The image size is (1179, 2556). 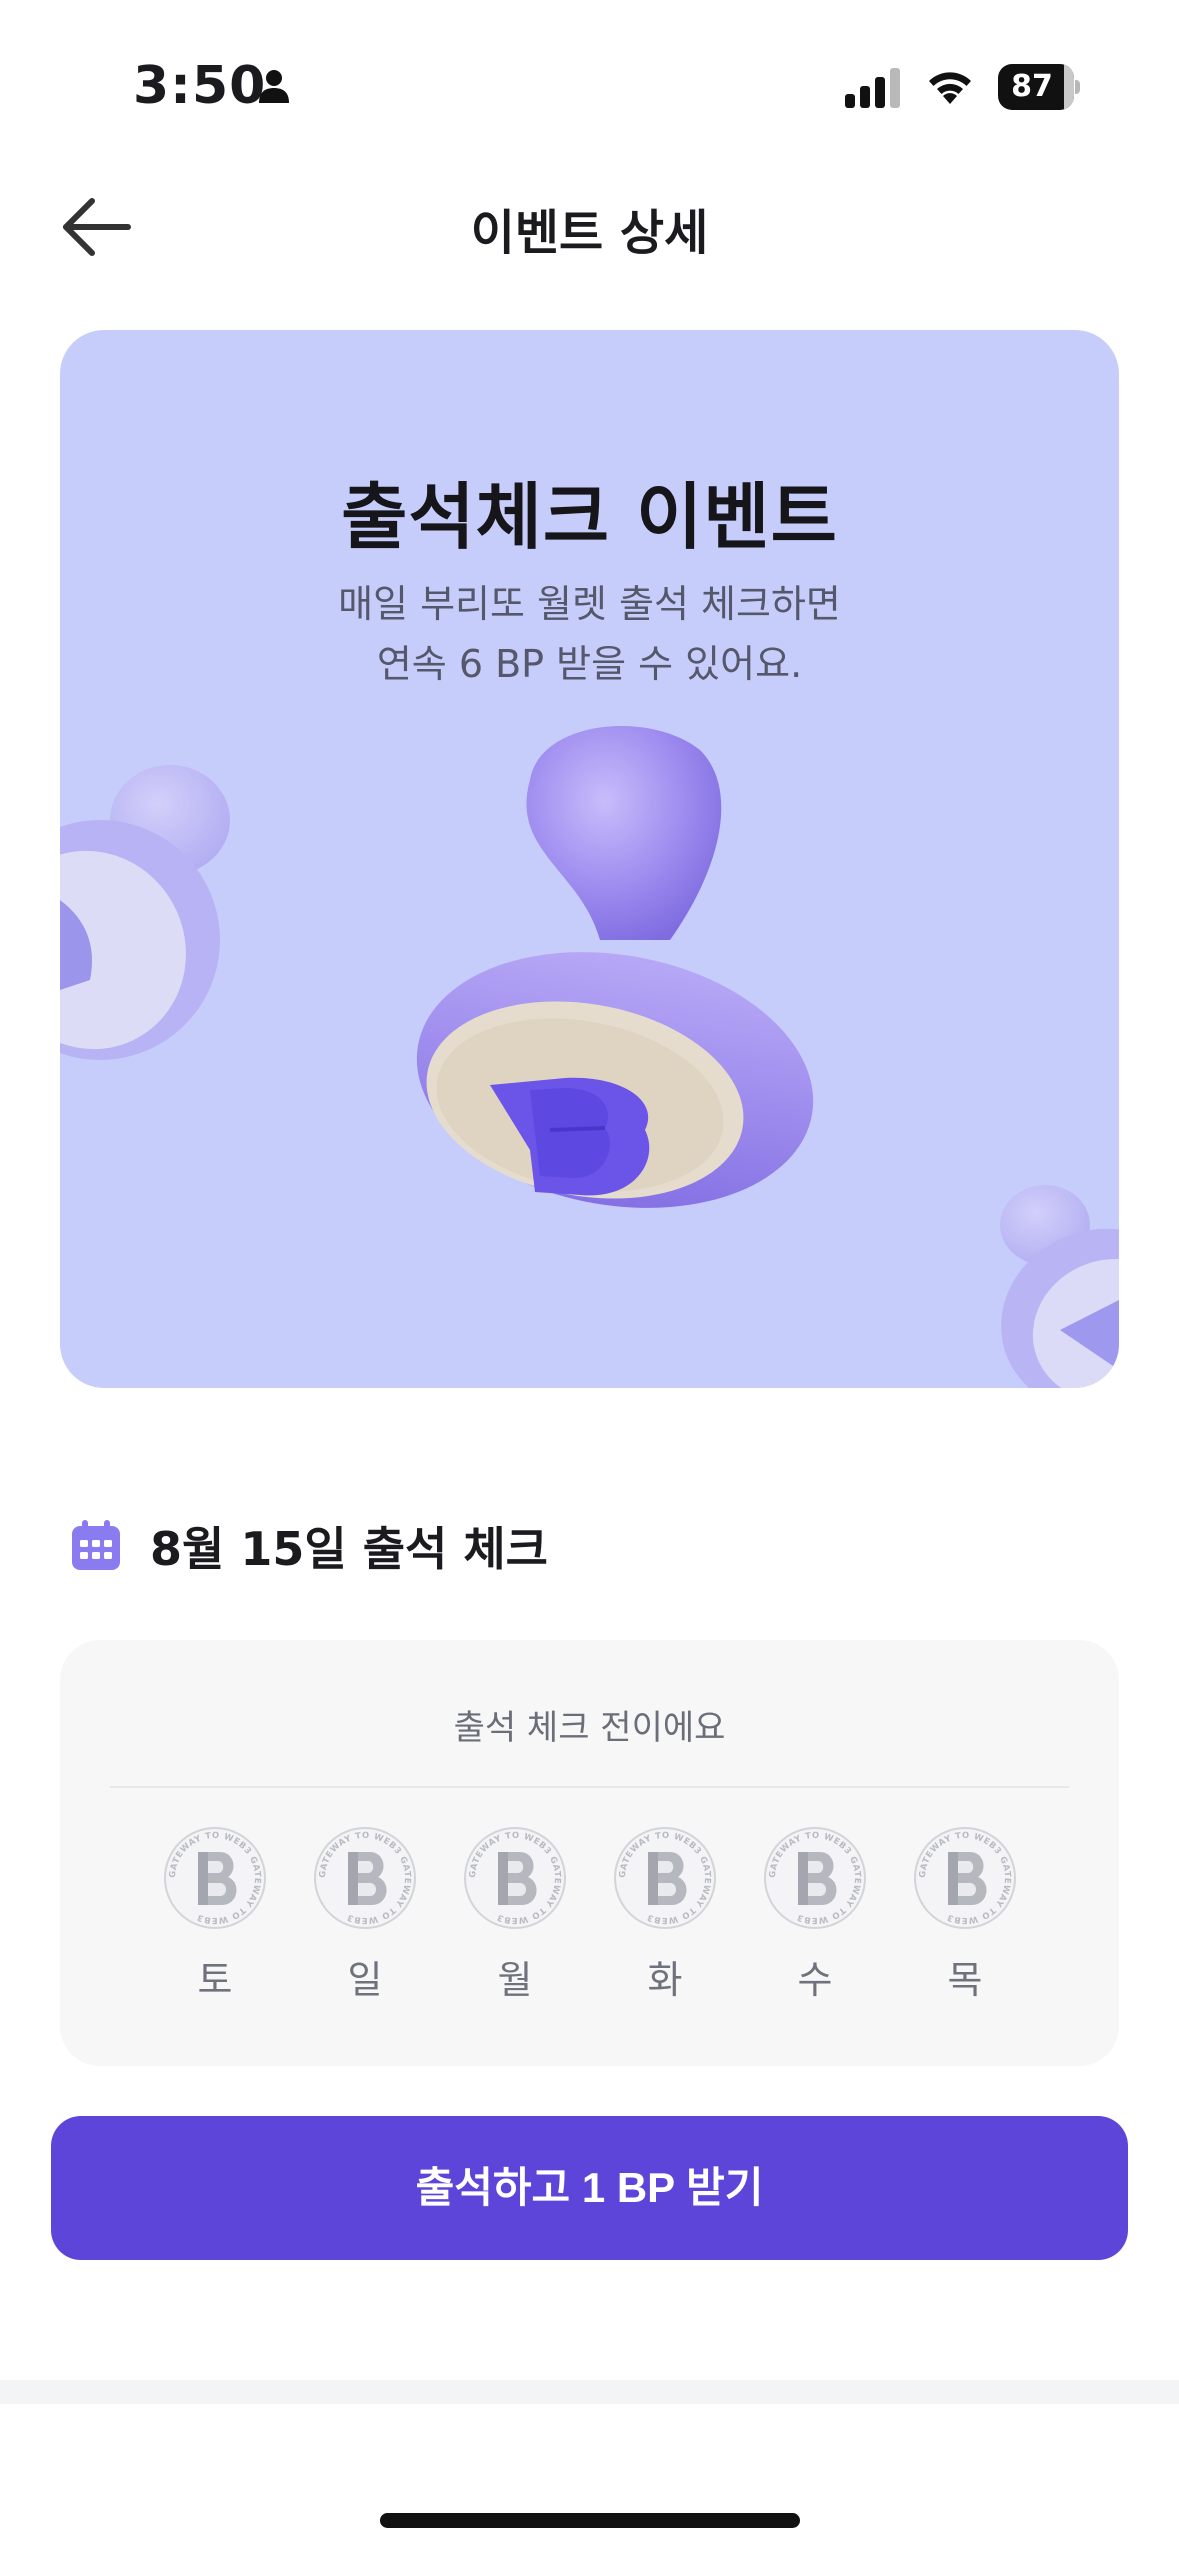 I want to click on home-indicator, so click(x=590, y=2520).